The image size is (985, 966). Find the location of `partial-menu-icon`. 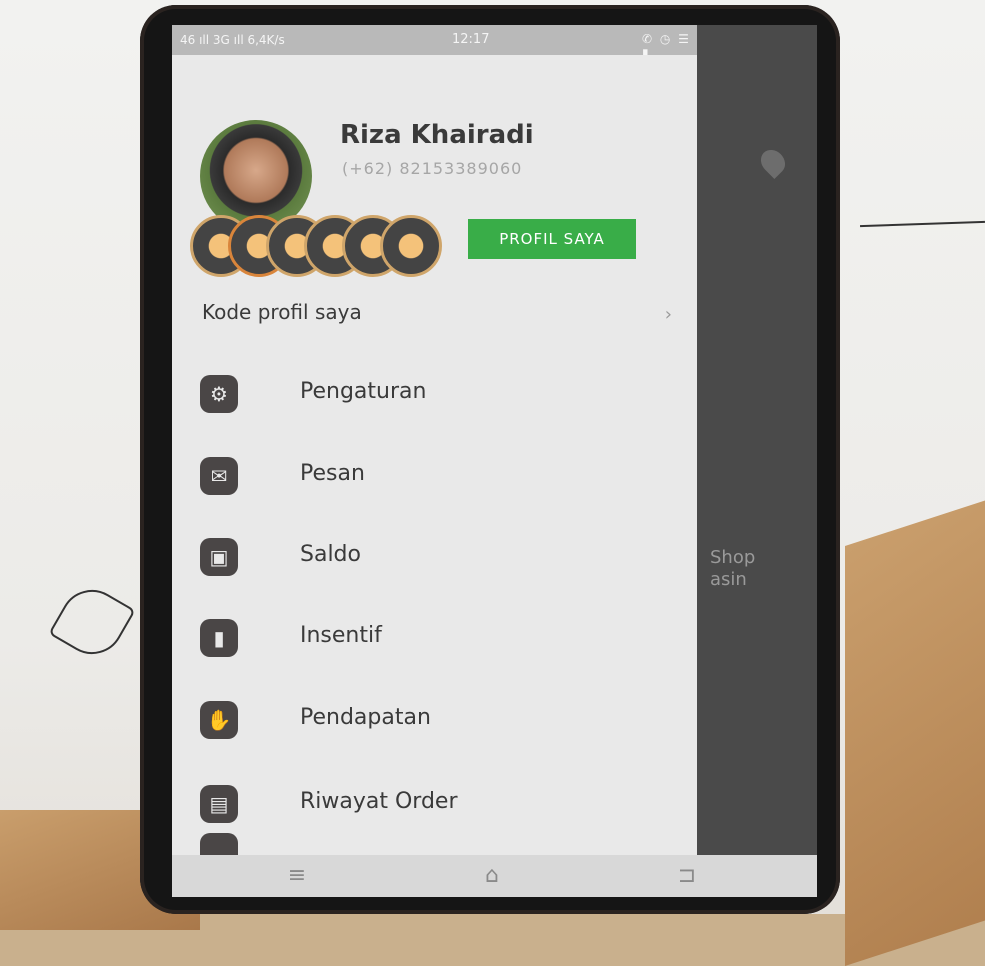

partial-menu-icon is located at coordinates (219, 844).